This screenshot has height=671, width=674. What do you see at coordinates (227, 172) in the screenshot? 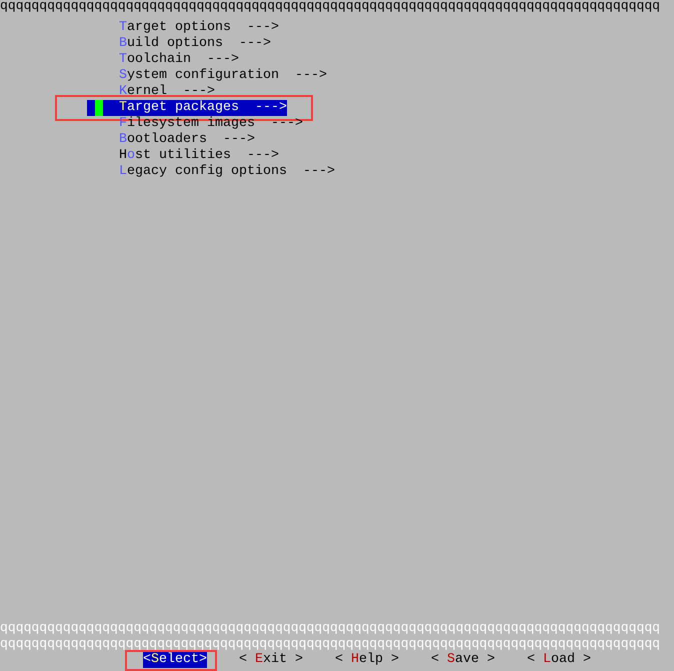
I see `menu-item: Legacy config options --->` at bounding box center [227, 172].